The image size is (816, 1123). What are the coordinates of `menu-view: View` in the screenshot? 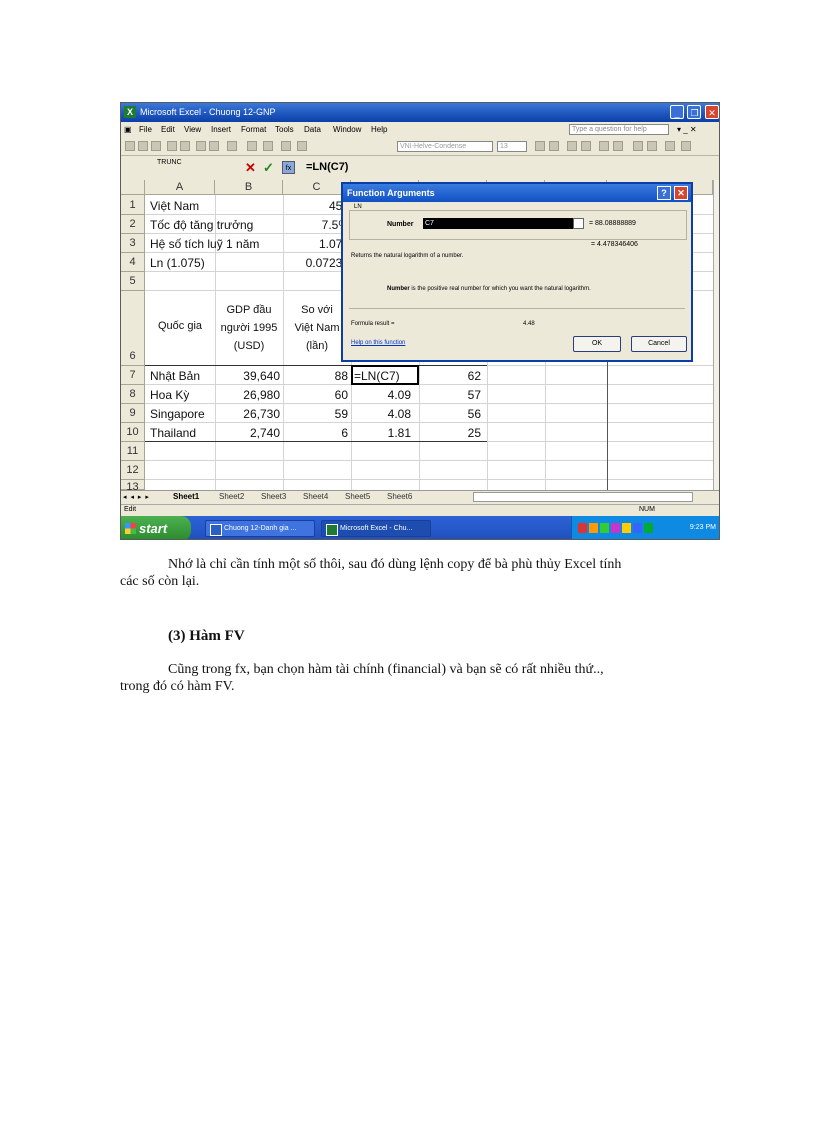 It's located at (192, 129).